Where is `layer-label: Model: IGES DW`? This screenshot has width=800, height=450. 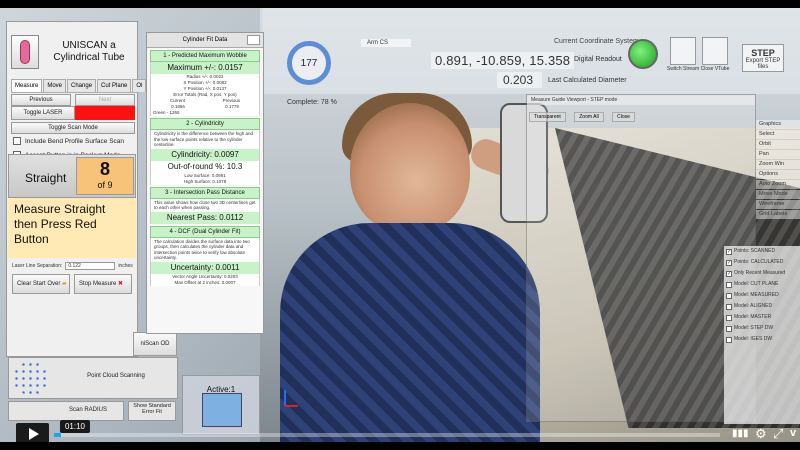 layer-label: Model: IGES DW is located at coordinates (753, 339).